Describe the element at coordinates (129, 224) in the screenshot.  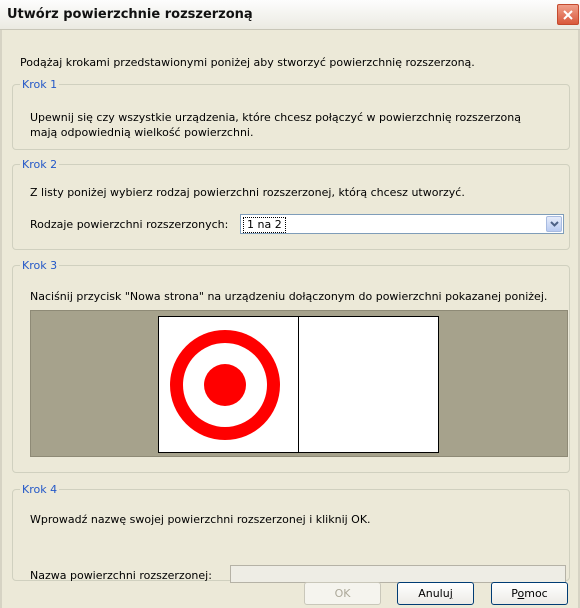
I see `step2-combo-label: Rodzaje powierzchni rozszerzonych:` at that location.